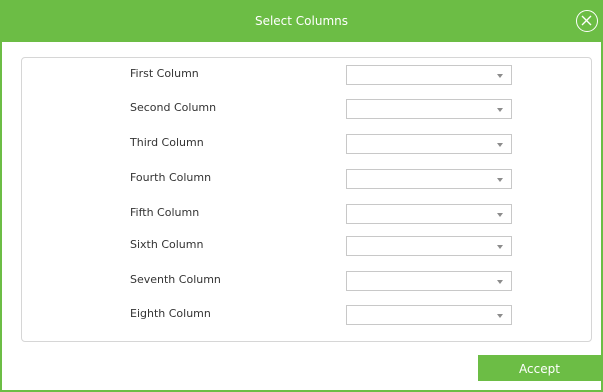  Describe the element at coordinates (306, 179) in the screenshot. I see `column-row-fourth: Fourth Column` at that location.